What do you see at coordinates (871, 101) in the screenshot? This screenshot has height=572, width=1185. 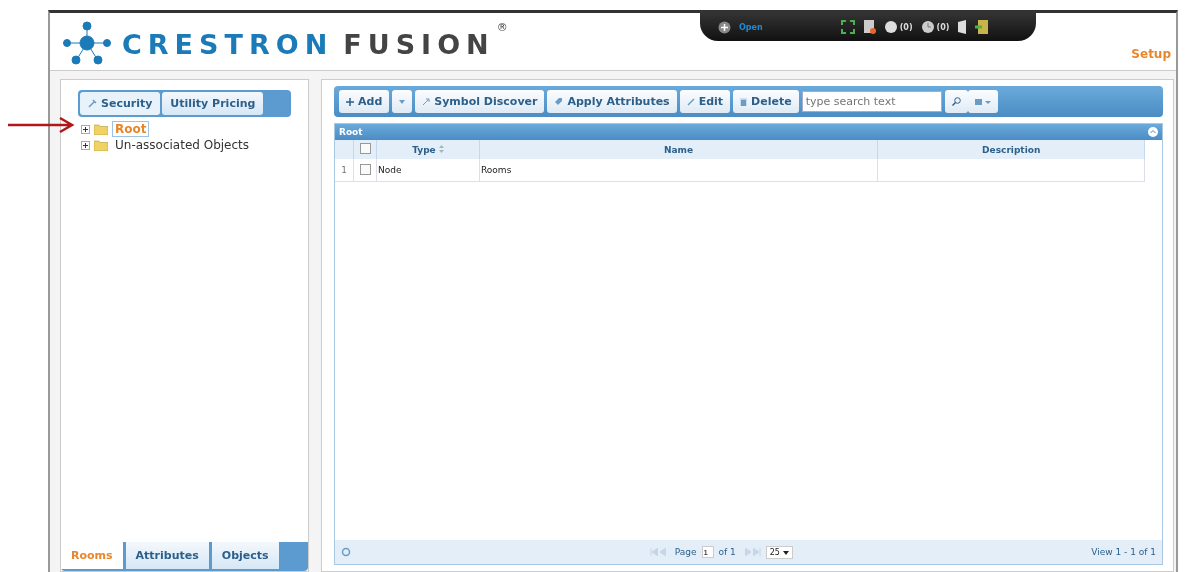 I see `search-field: type search text` at bounding box center [871, 101].